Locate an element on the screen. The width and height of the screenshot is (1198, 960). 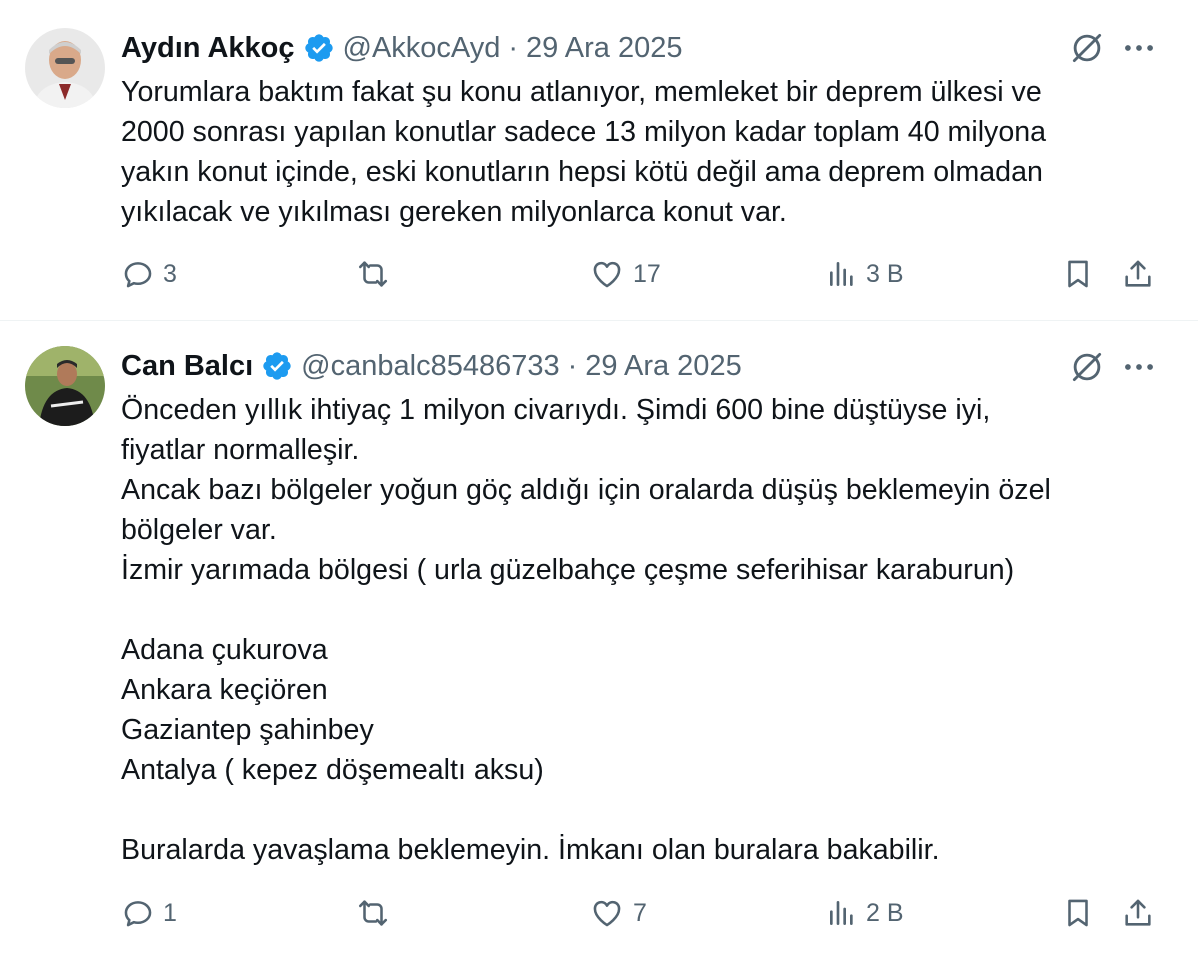
reply-button: 1 is located at coordinates (149, 913).